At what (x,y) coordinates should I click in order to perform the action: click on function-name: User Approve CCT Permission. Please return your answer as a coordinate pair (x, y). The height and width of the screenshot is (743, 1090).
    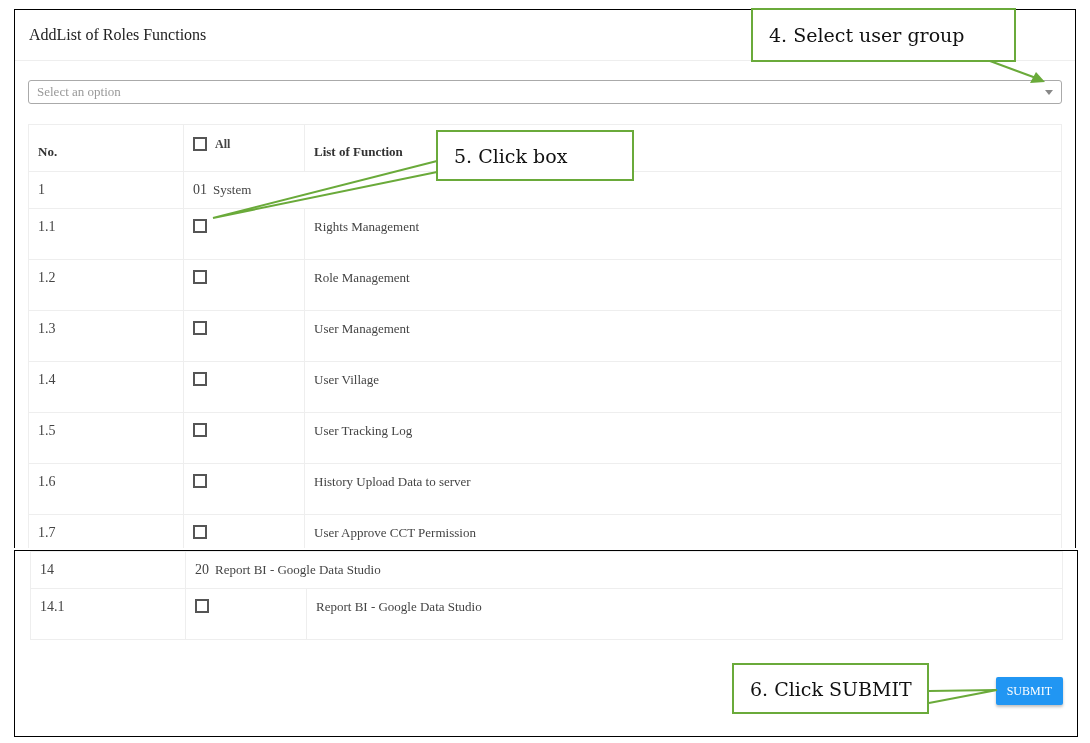
    Looking at the image, I should click on (395, 532).